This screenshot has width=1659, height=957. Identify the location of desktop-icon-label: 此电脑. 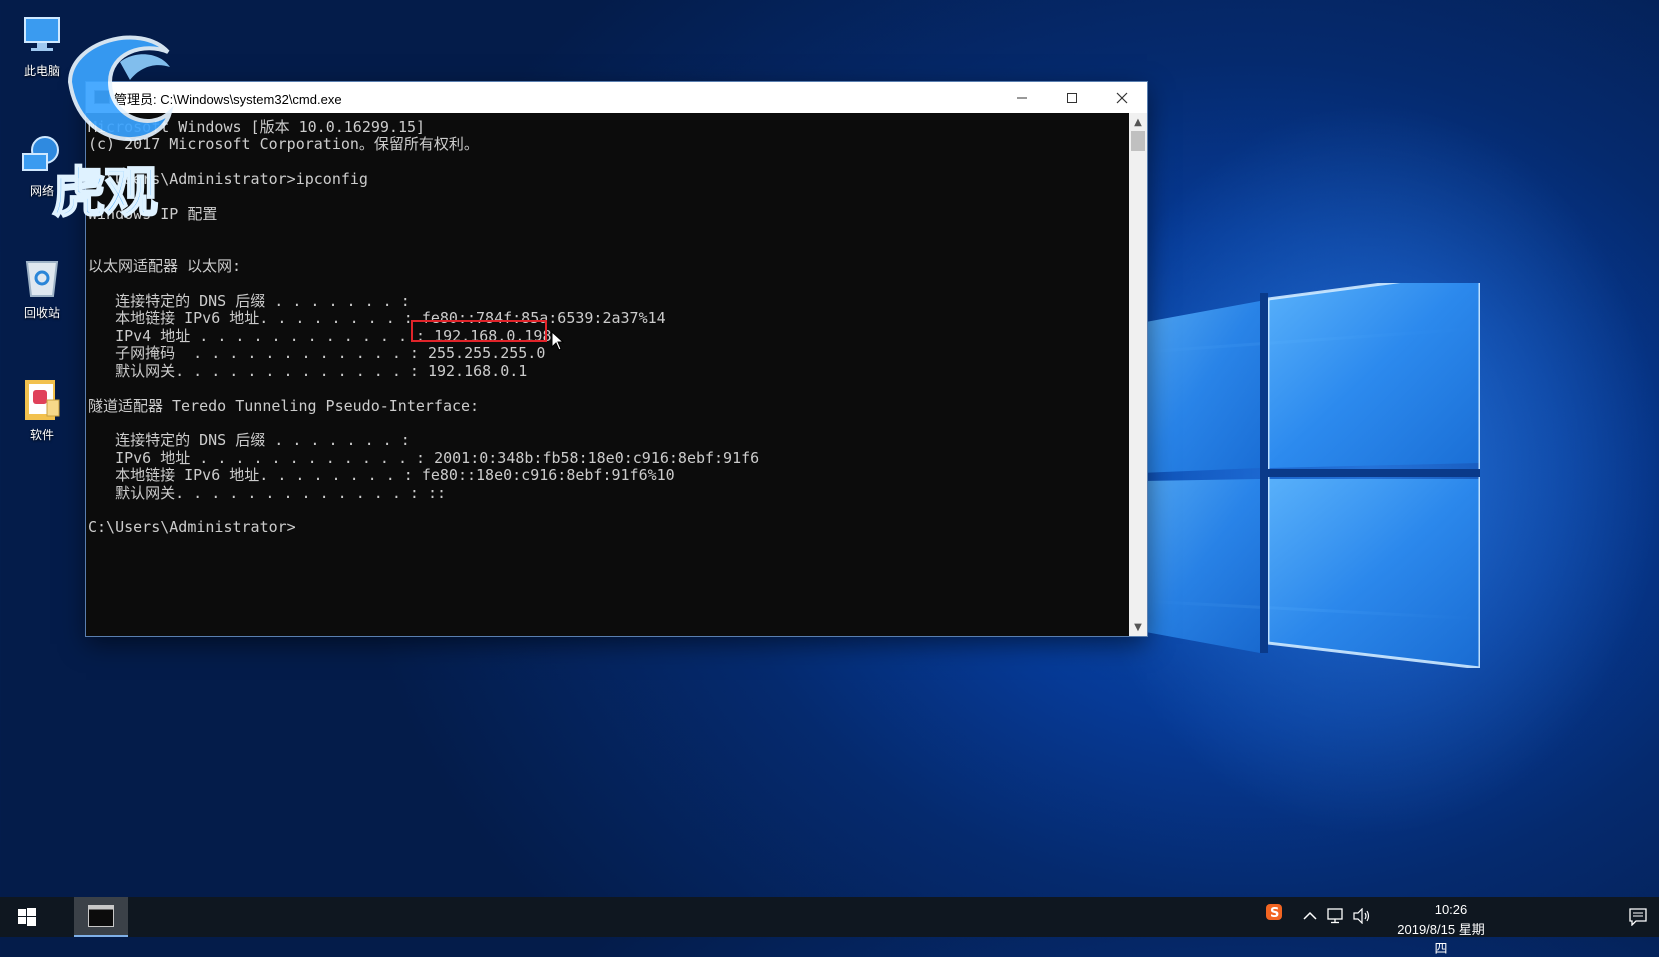
(41, 71).